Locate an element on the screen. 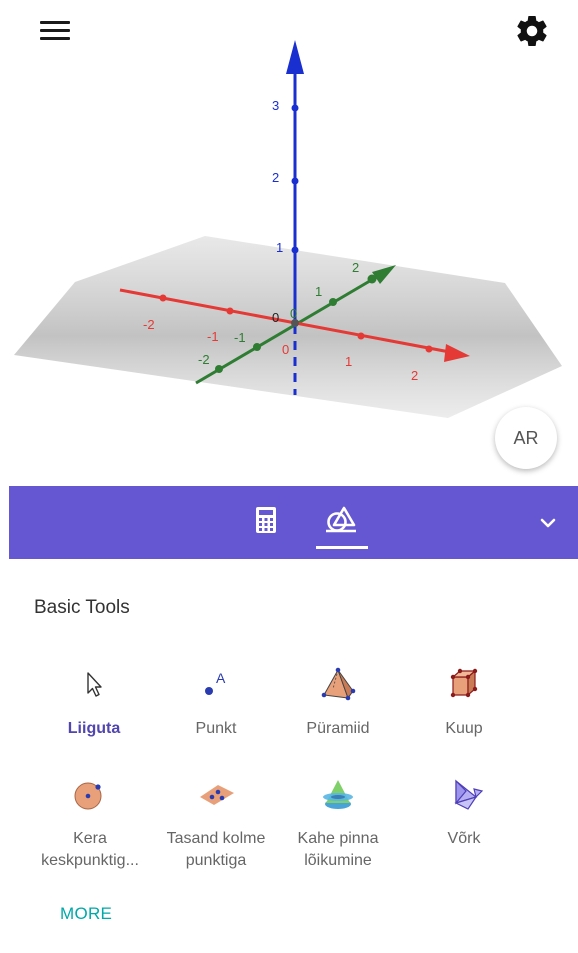  tool-pyramid: Püramiid is located at coordinates (338, 703).